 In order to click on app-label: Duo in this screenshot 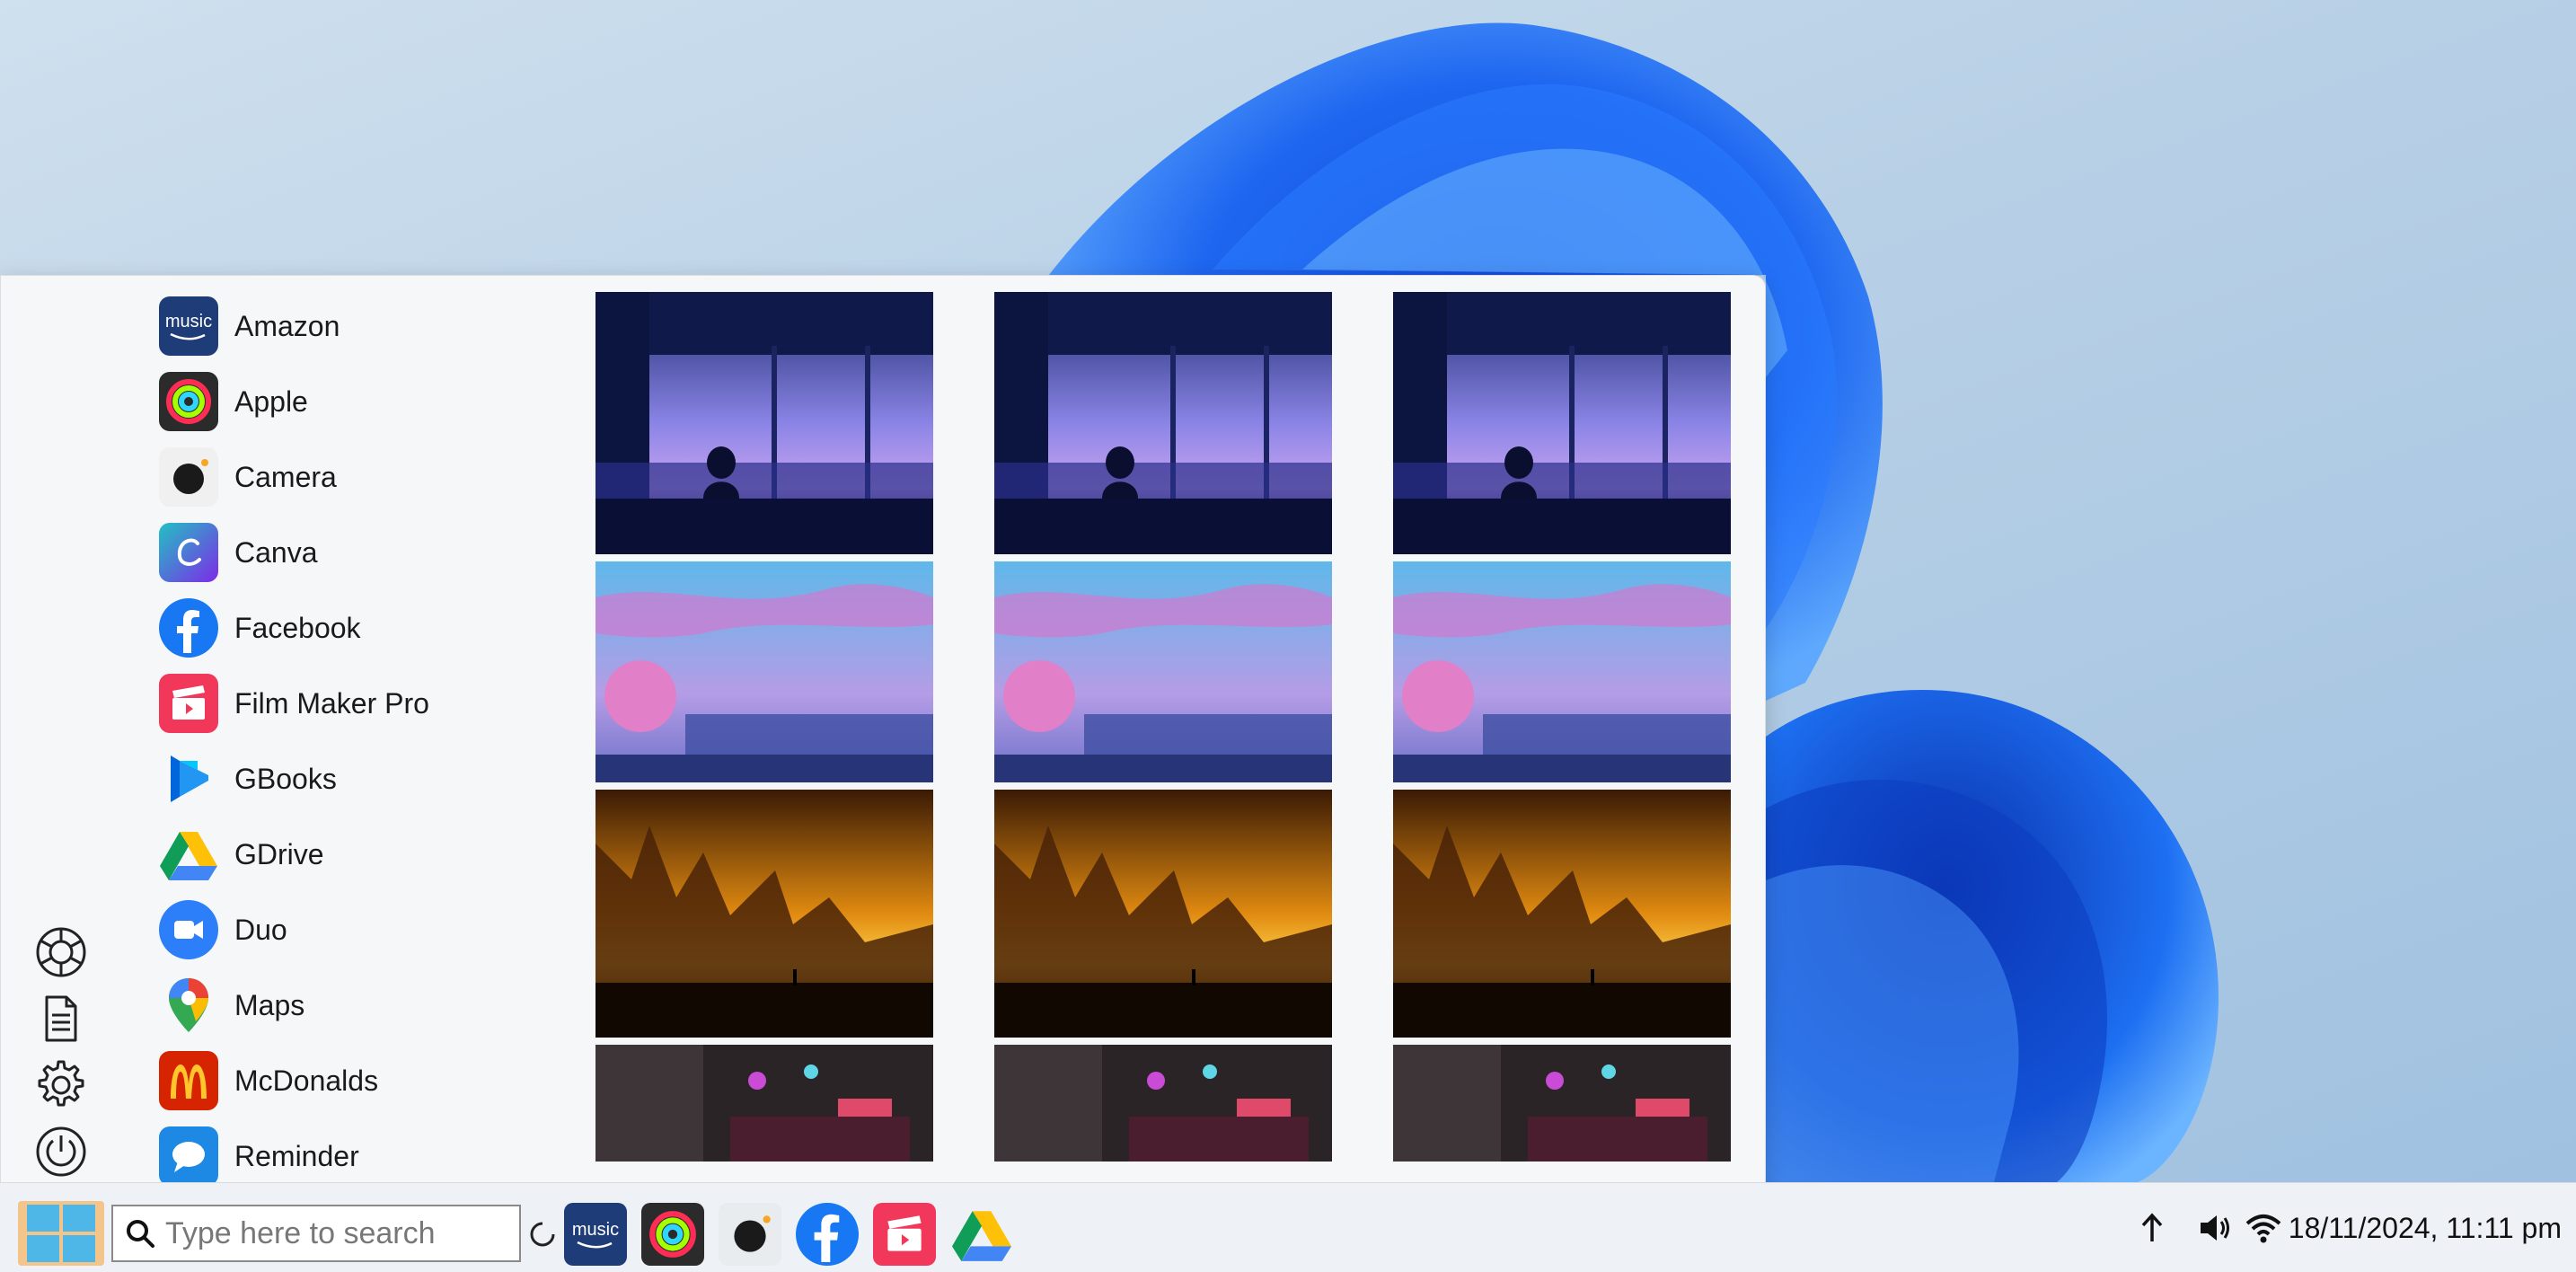, I will do `click(260, 930)`.